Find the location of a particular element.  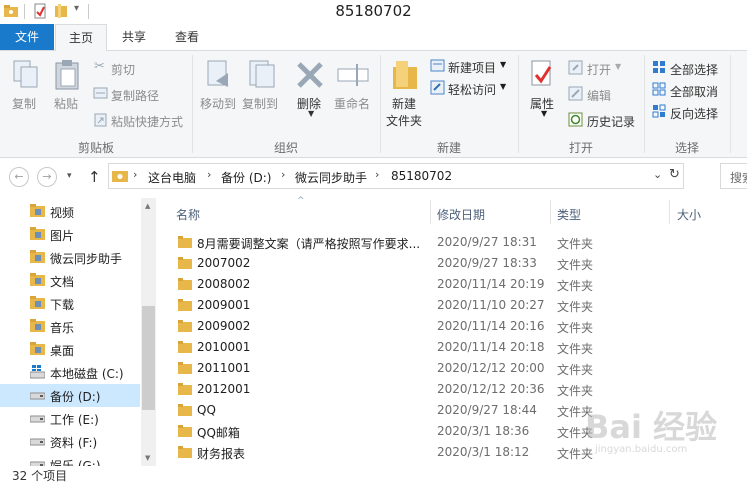

history-button: 历史记录 is located at coordinates (604, 120).